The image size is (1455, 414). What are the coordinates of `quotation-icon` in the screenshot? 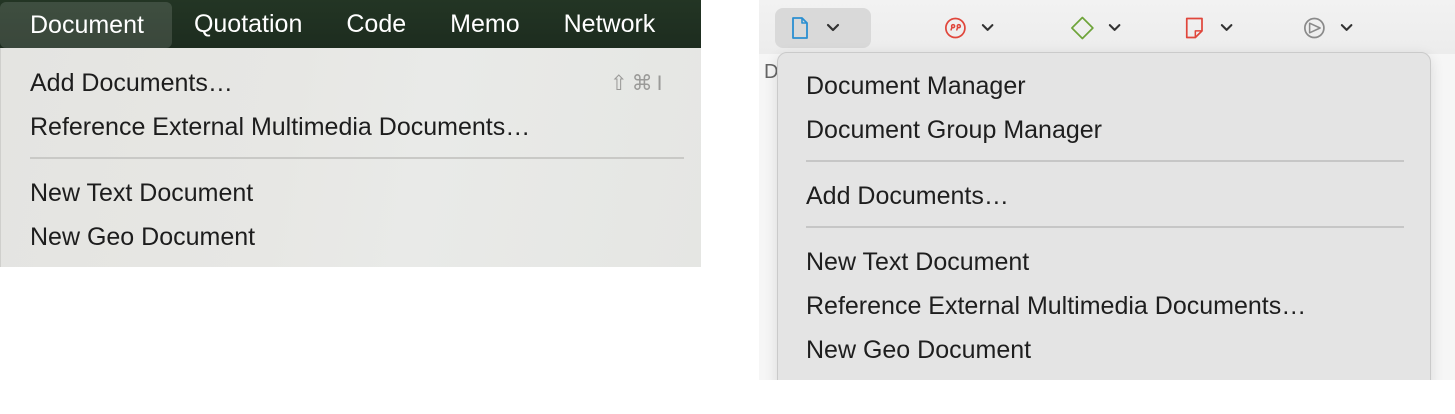 It's located at (955, 28).